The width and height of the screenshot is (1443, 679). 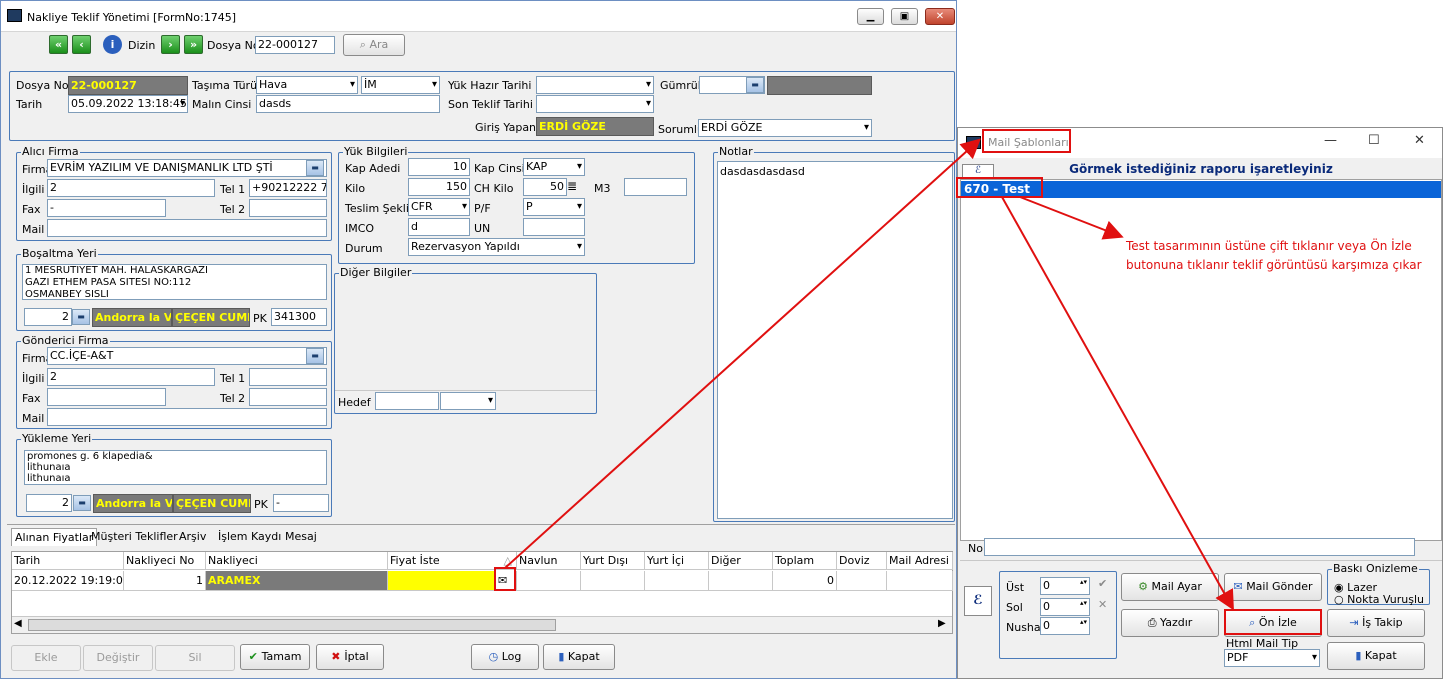 I want to click on arrow-item-to-note, so click(x=1071, y=218).